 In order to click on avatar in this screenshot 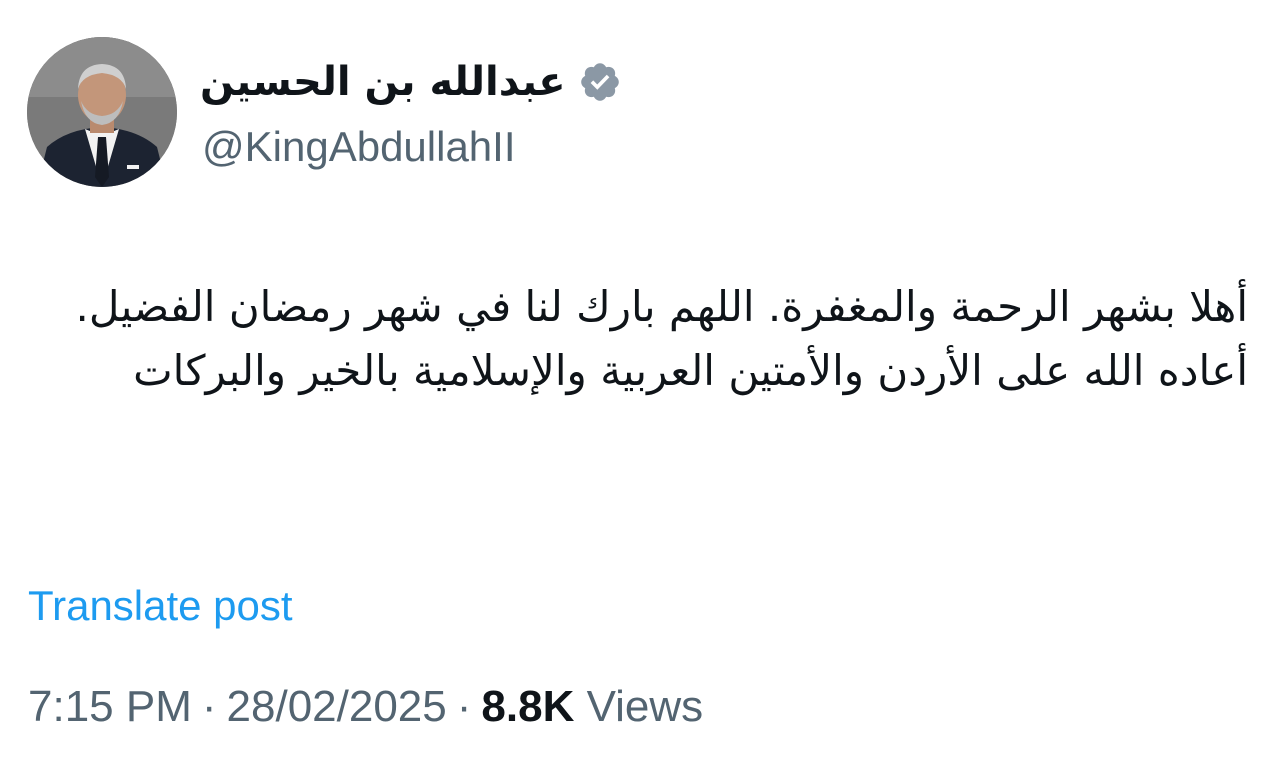, I will do `click(102, 112)`.